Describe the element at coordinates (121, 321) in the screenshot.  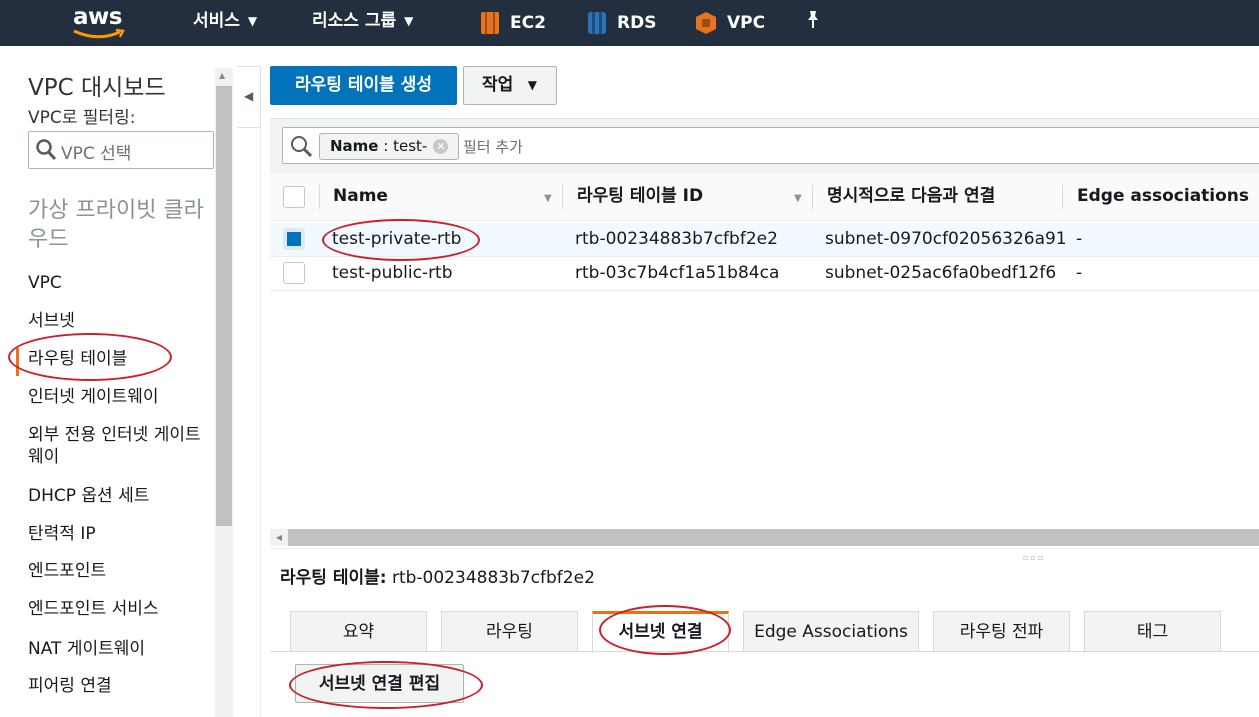
I see `sidebar-item-subnets: 서브넷` at that location.